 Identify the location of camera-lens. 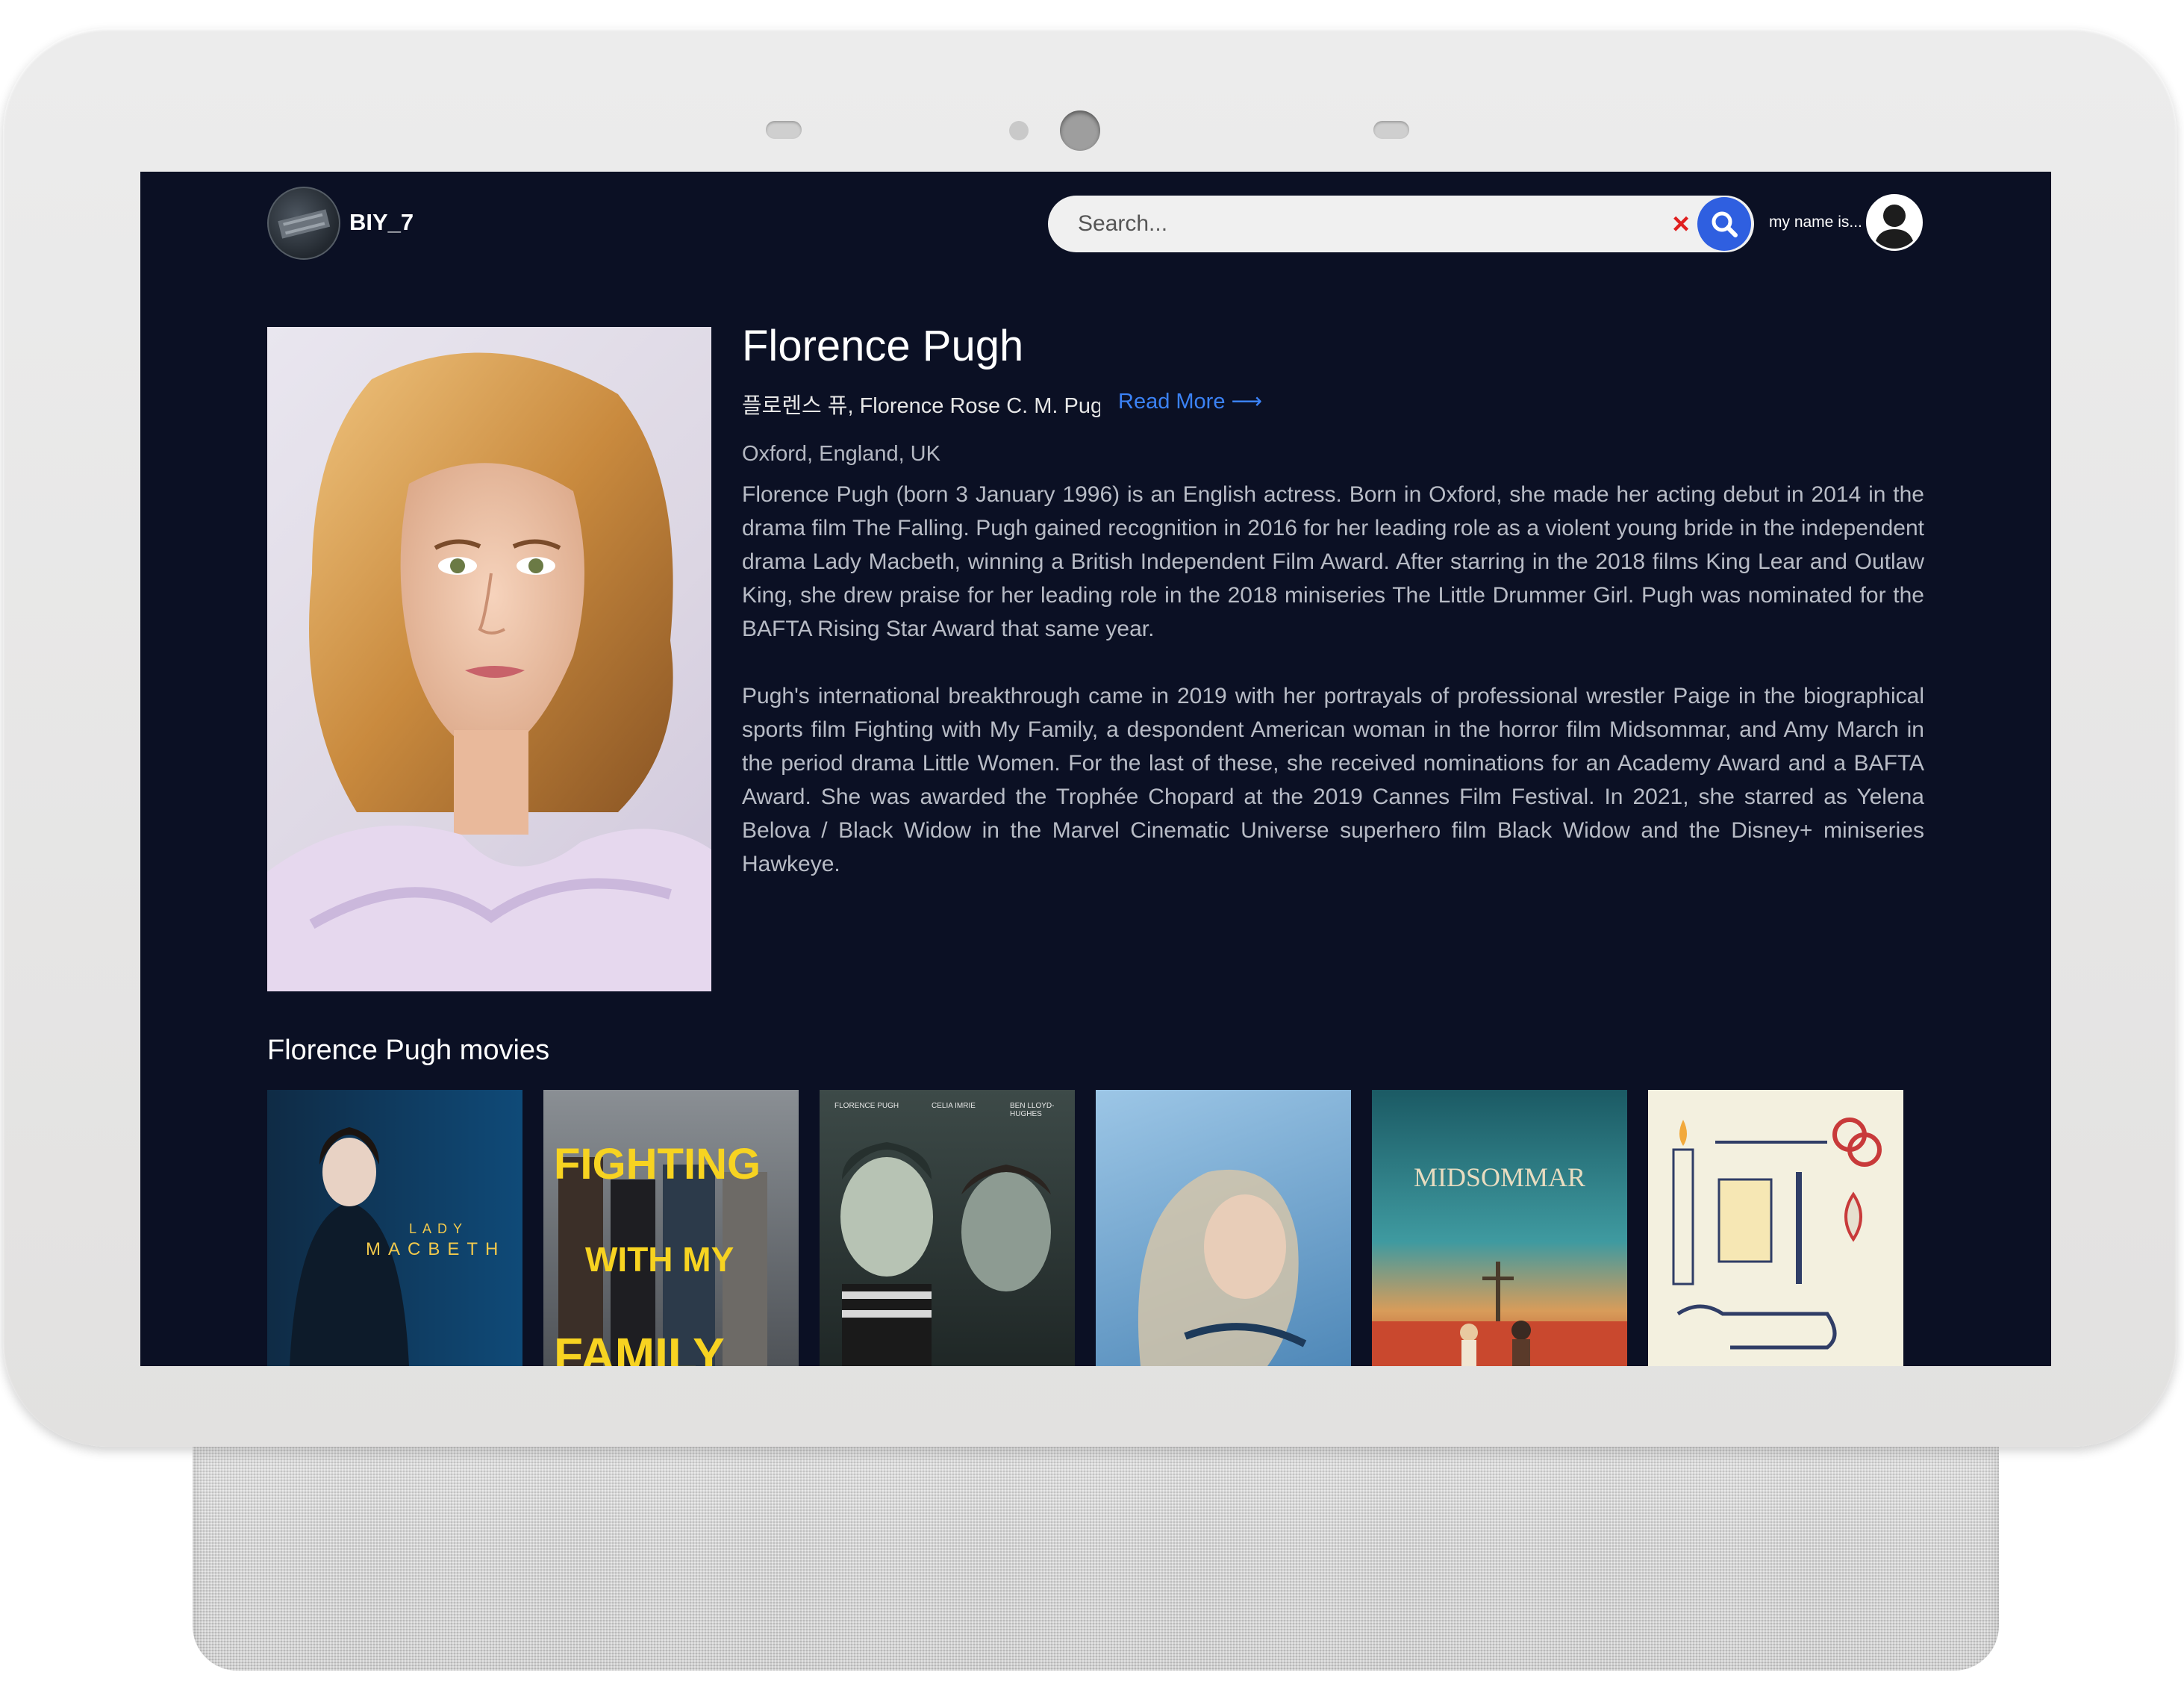
(1080, 130).